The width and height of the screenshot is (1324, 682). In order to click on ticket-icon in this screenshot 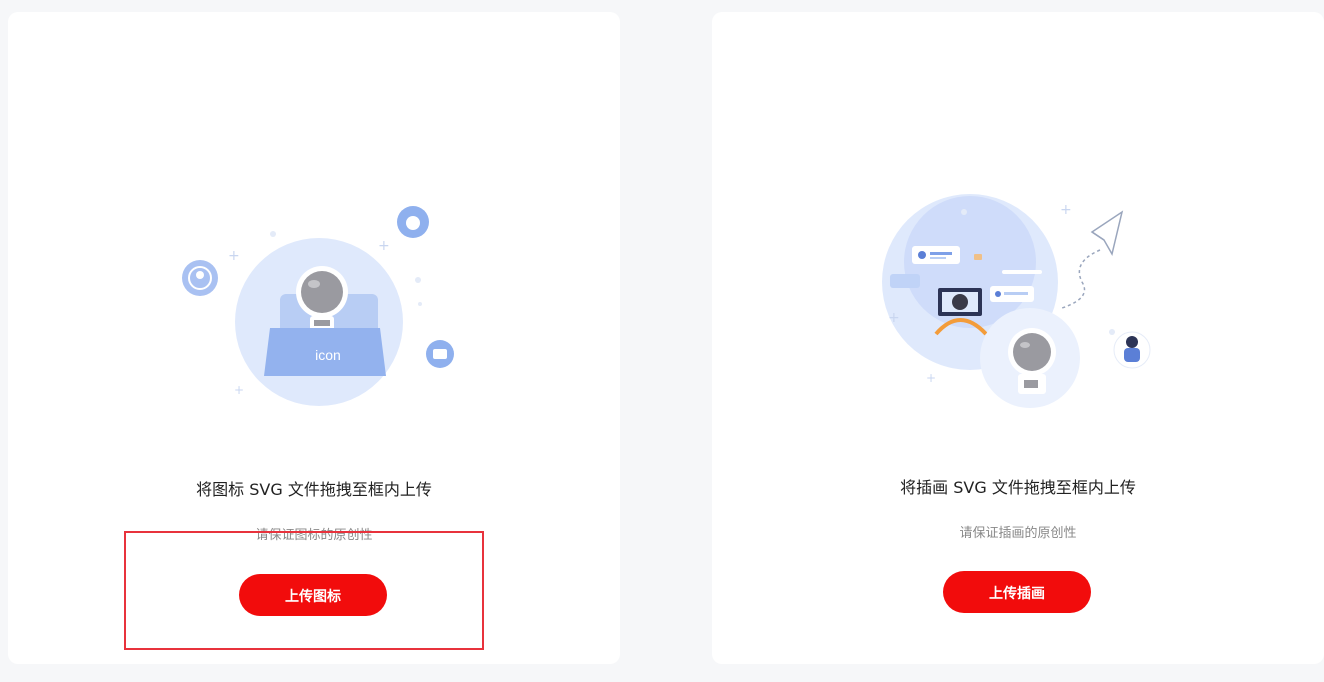, I will do `click(440, 354)`.